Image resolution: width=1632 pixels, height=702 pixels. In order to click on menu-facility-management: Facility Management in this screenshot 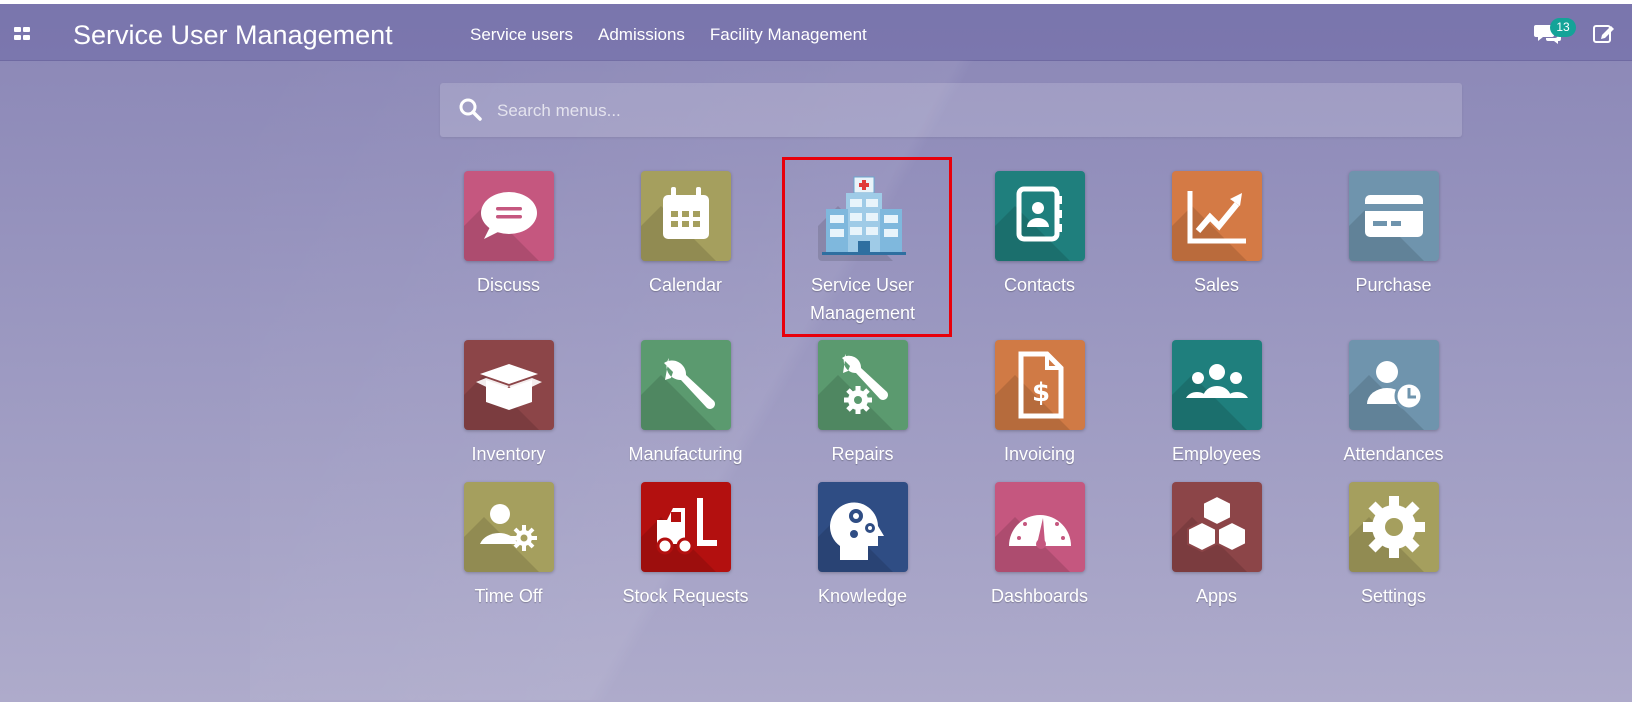, I will do `click(788, 35)`.